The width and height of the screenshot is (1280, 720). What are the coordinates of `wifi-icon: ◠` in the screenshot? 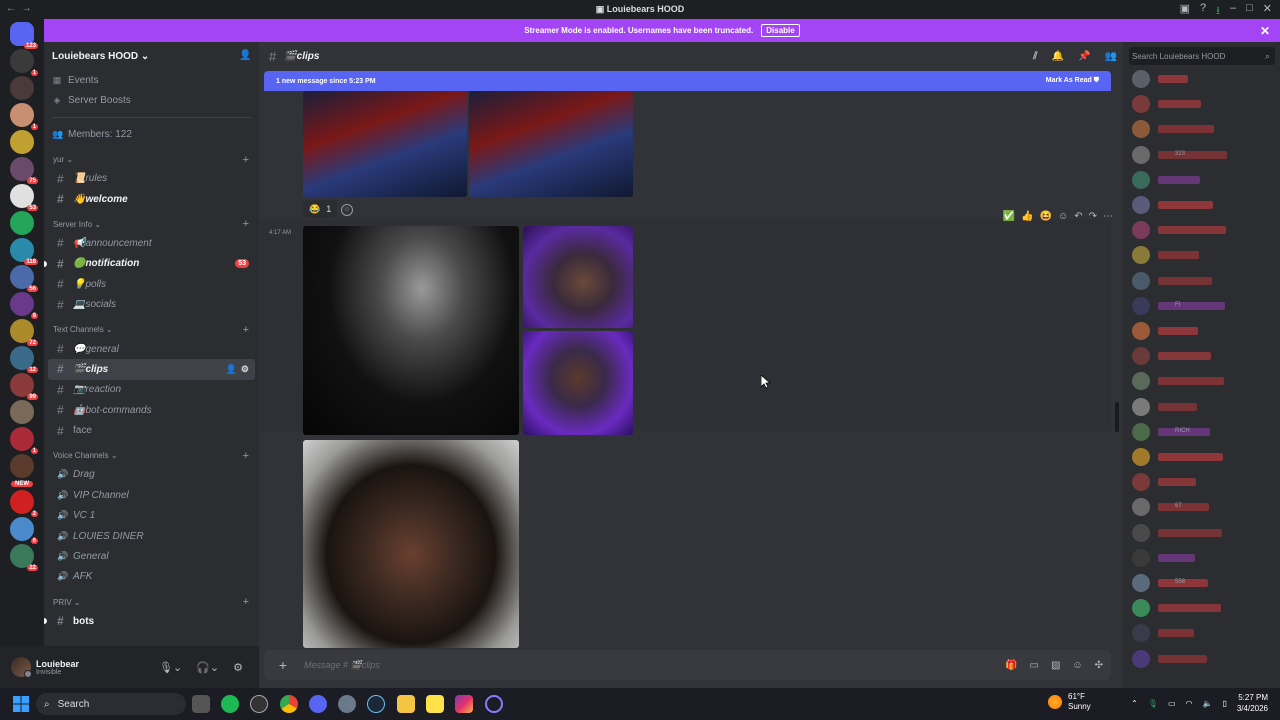 It's located at (1189, 703).